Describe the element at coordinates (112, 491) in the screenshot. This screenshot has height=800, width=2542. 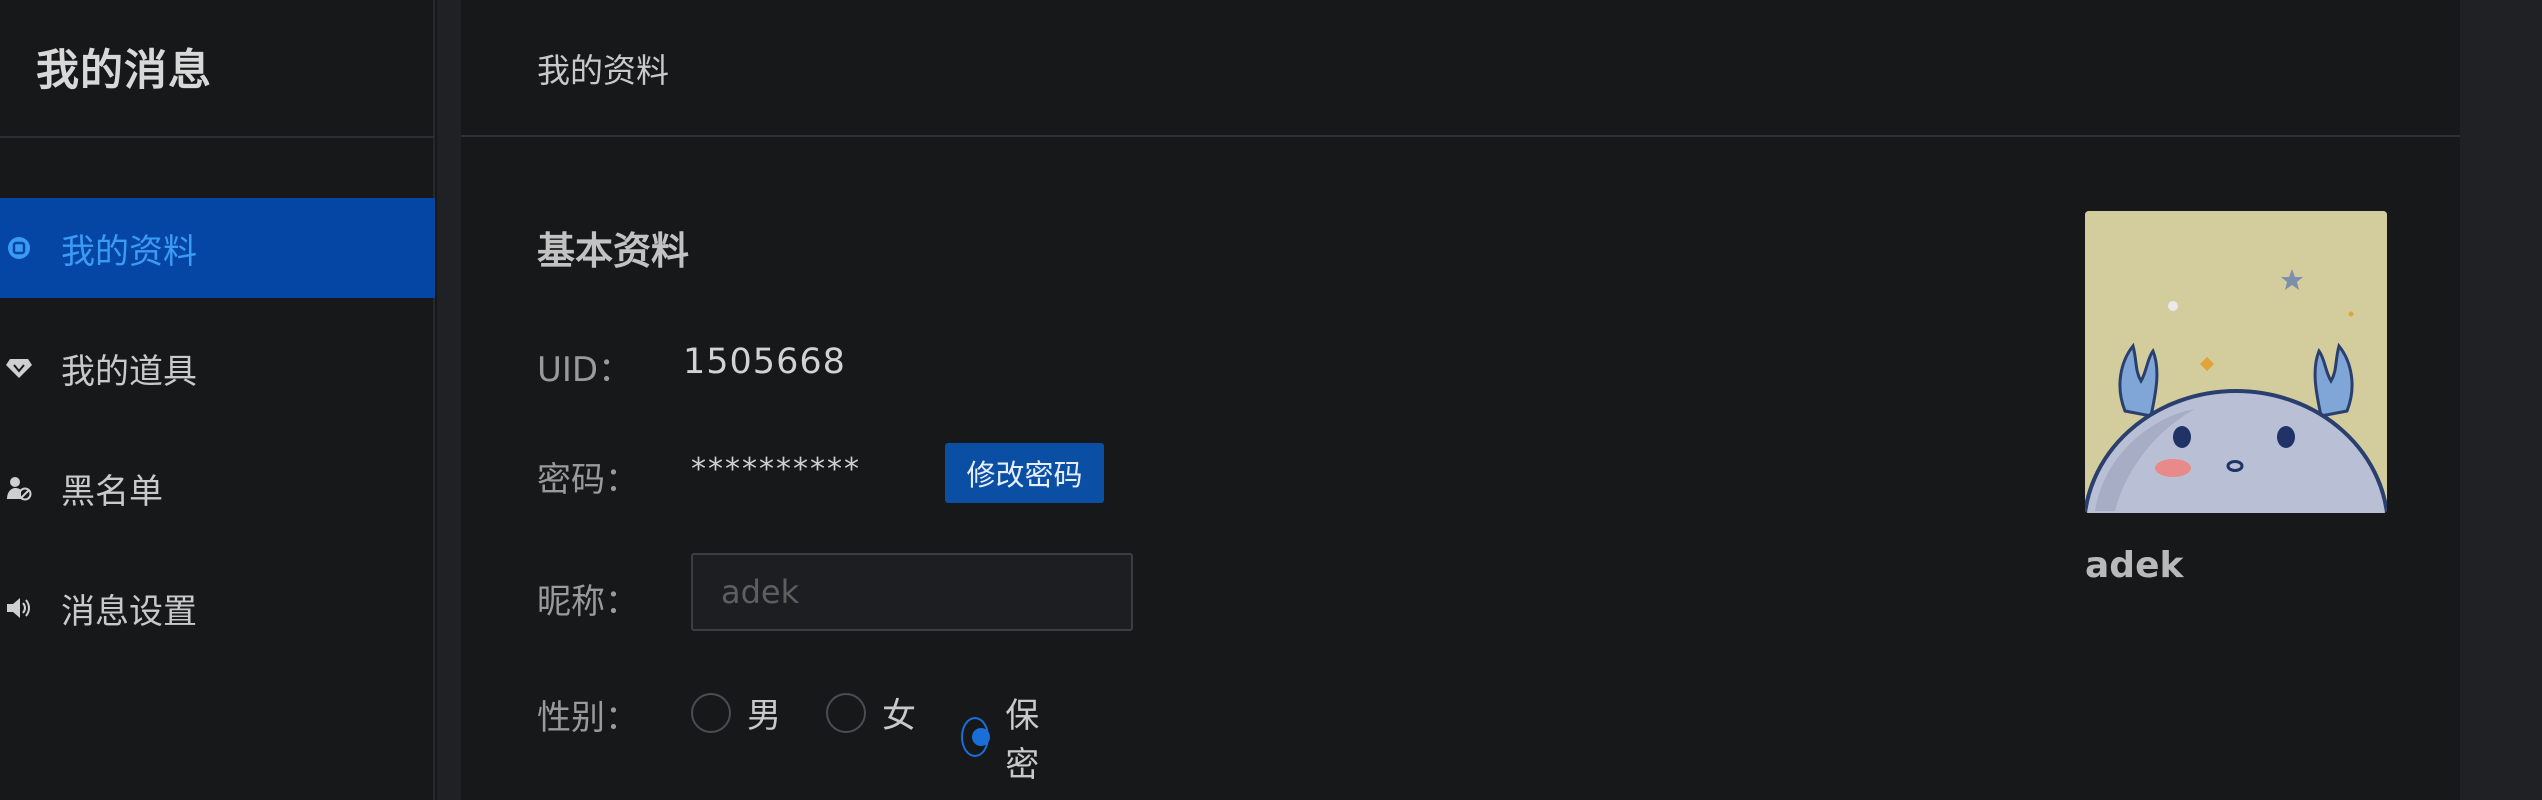
I see `sidebar-item-label: 黑名单` at that location.